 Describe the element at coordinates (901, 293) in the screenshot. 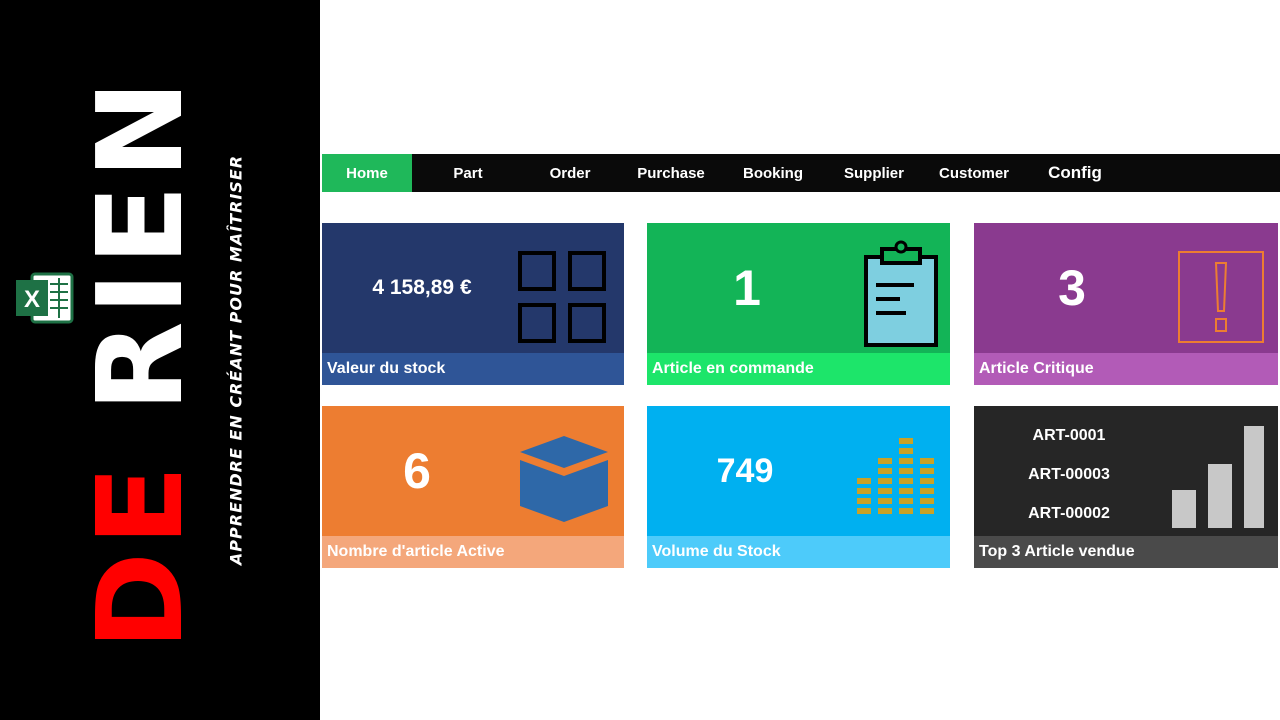

I see `clipboard-icon` at that location.